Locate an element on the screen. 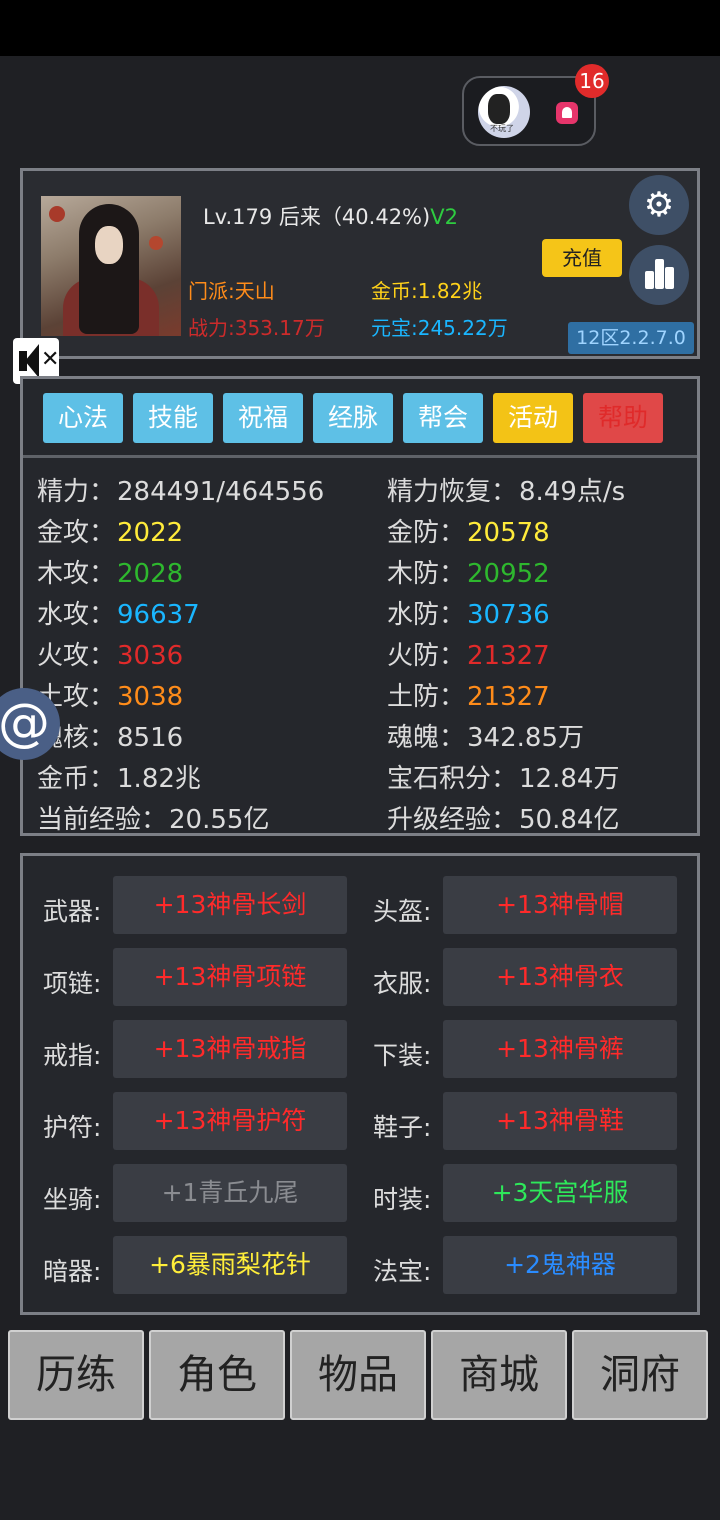  stat-value: 342.85万 is located at coordinates (525, 738).